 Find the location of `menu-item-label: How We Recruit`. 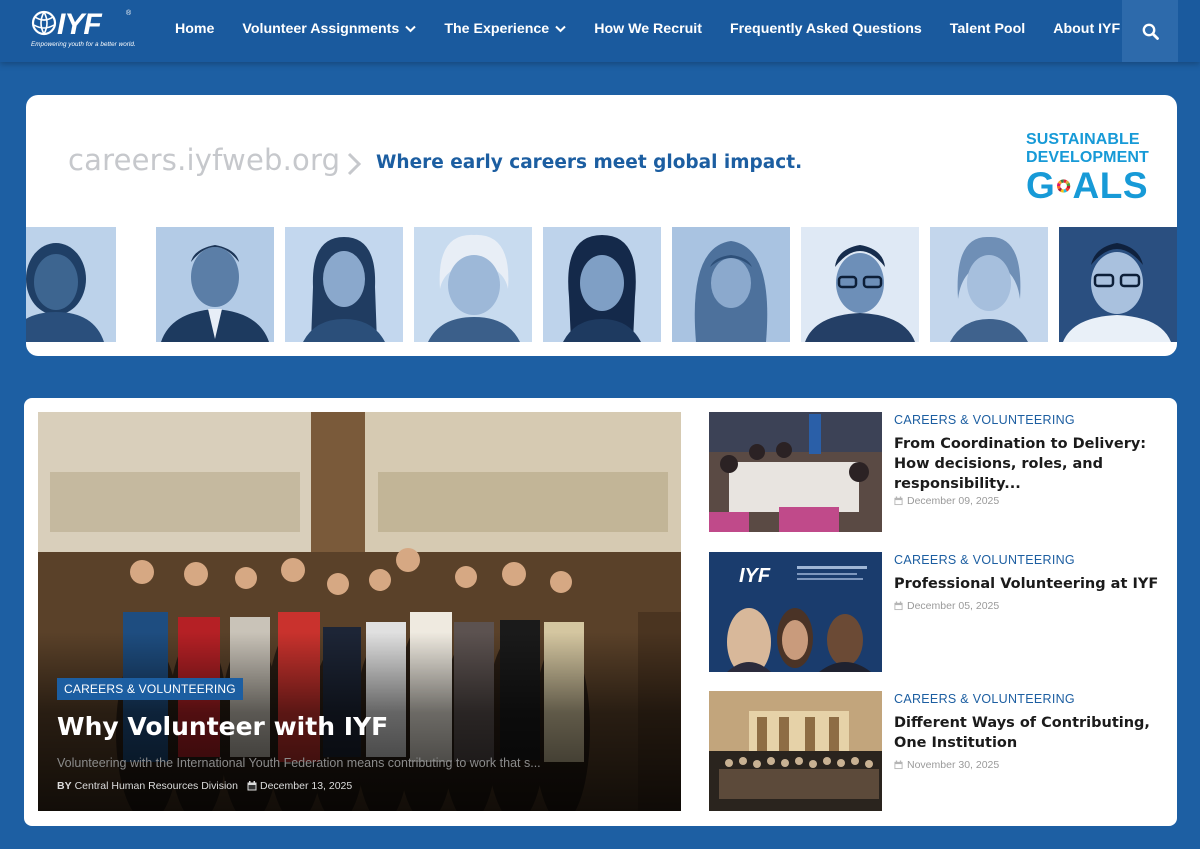

menu-item-label: How We Recruit is located at coordinates (648, 29).